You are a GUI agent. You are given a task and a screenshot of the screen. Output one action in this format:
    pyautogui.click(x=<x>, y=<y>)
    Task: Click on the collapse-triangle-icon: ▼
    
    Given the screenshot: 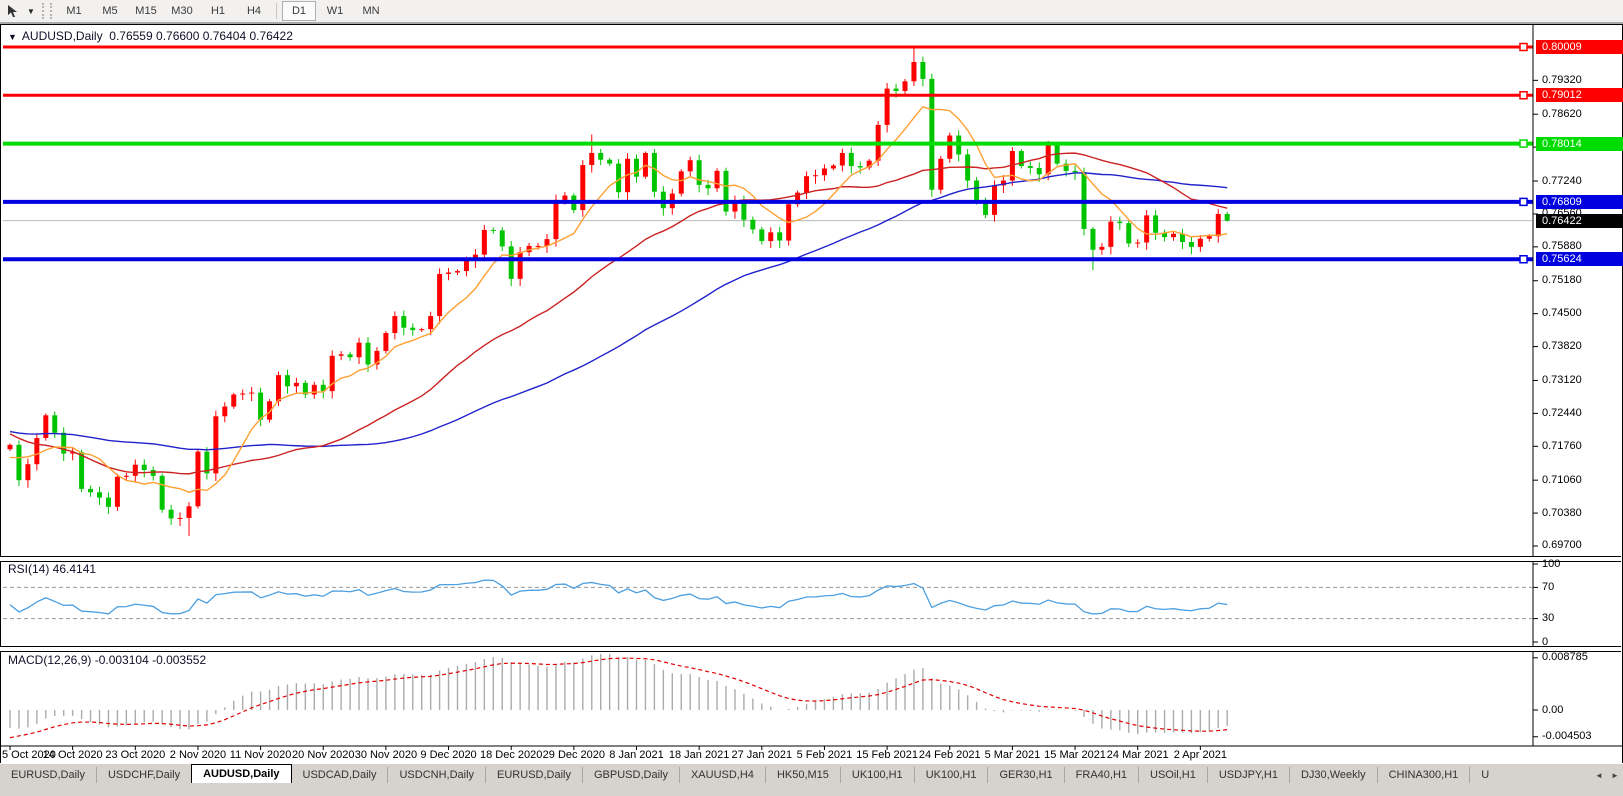 What is the action you would take?
    pyautogui.click(x=12, y=37)
    